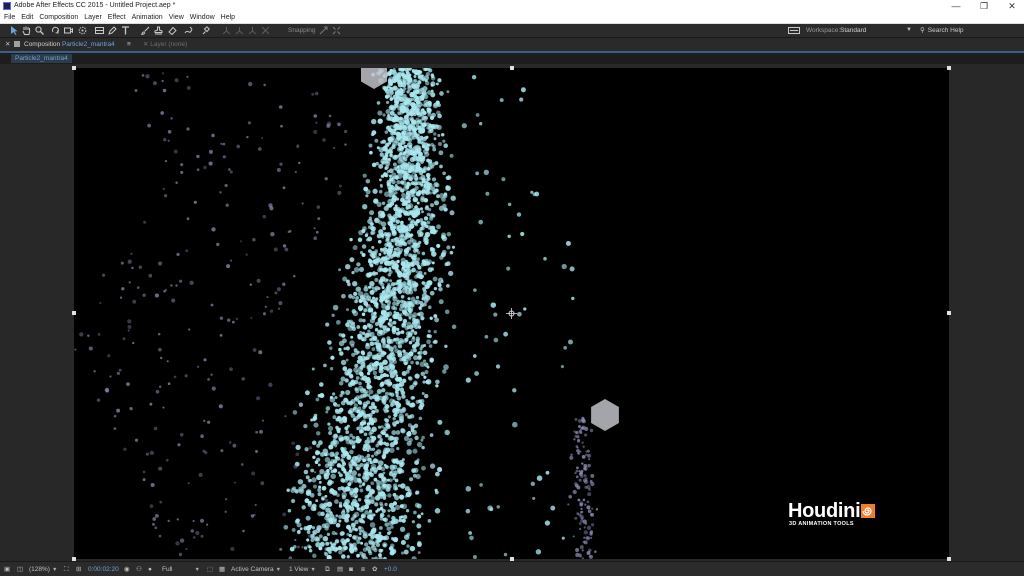 The image size is (1024, 576). I want to click on flowchart-icon: ⧈, so click(363, 569).